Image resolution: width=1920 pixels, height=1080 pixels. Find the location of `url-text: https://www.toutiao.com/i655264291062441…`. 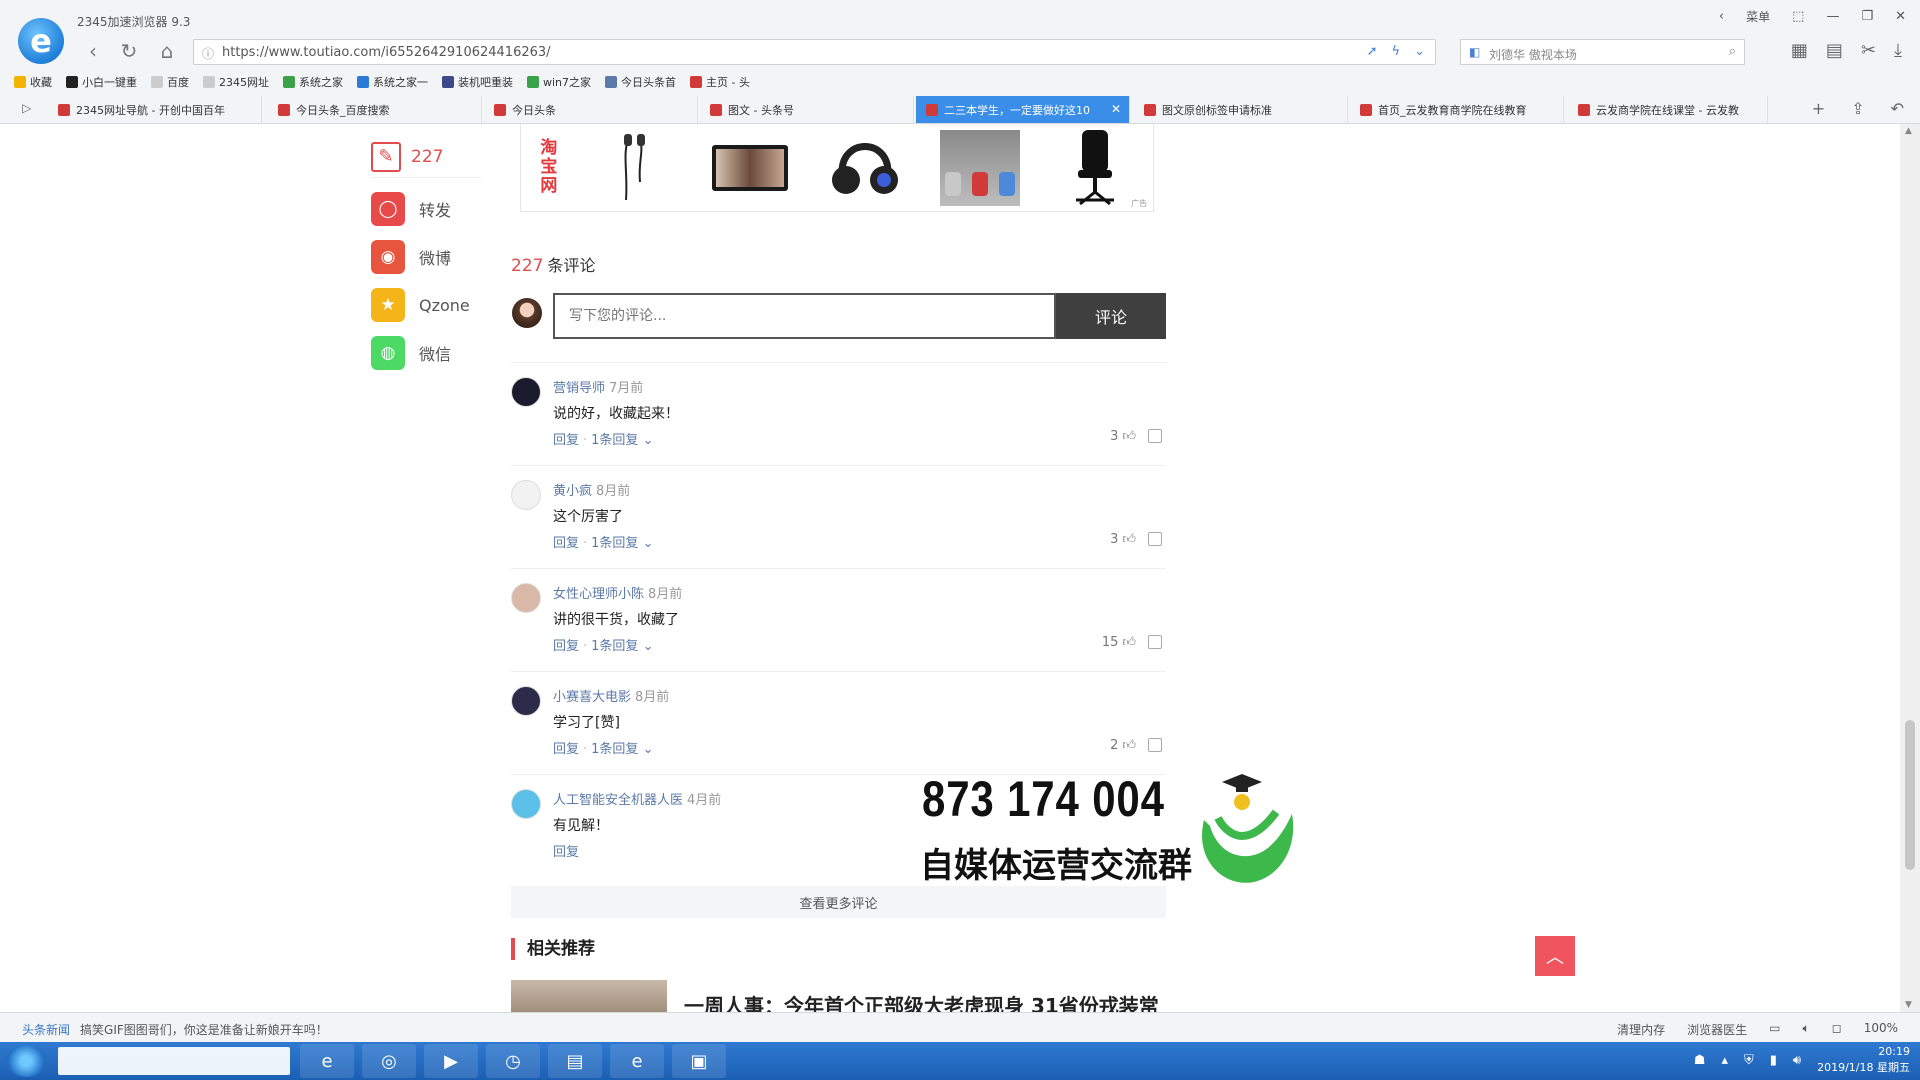

url-text: https://www.toutiao.com/i655264291062441… is located at coordinates (386, 52).